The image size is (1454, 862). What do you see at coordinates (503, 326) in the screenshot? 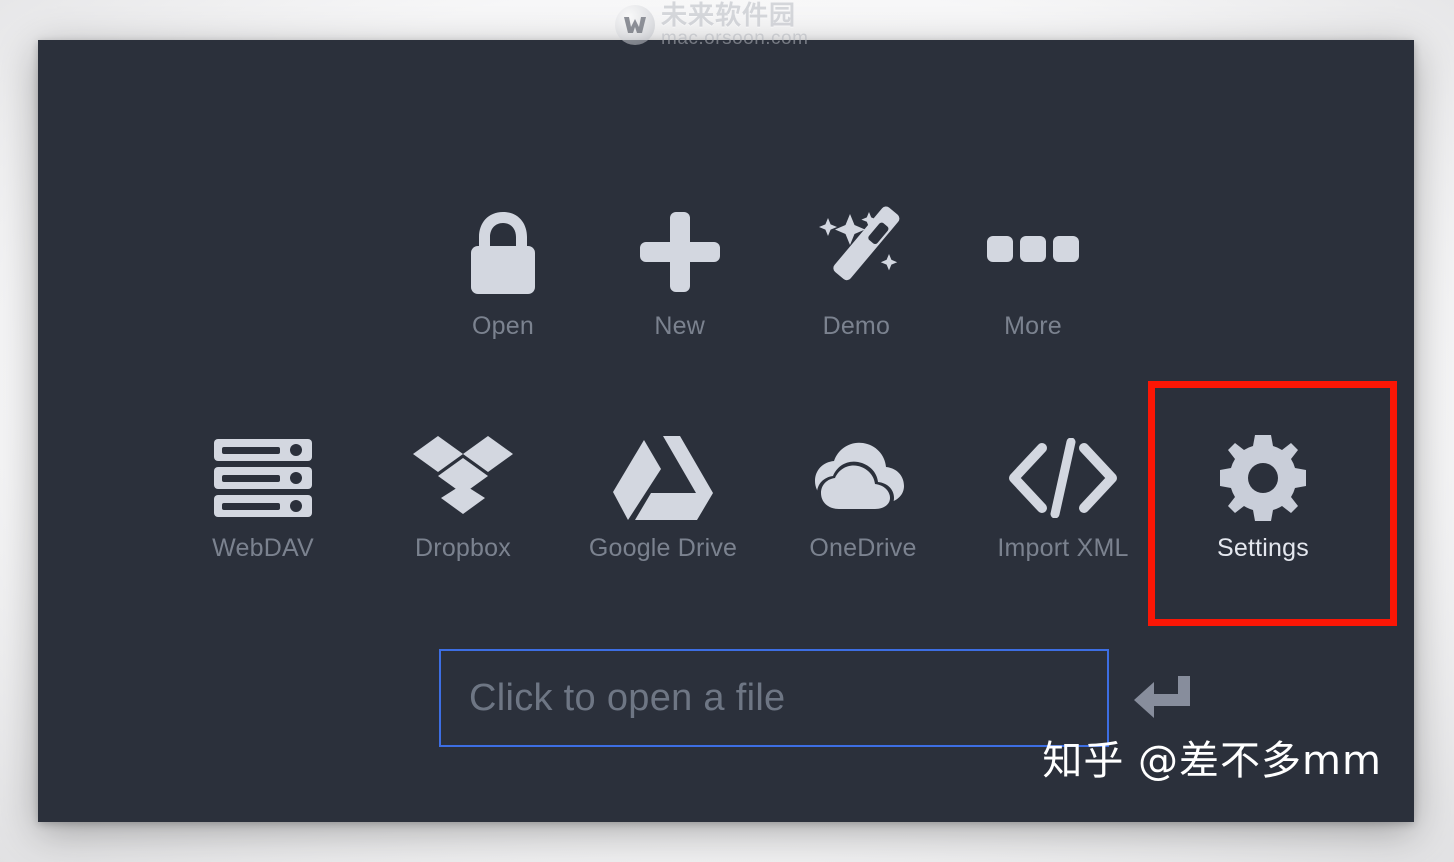
I see `action-label: Open` at bounding box center [503, 326].